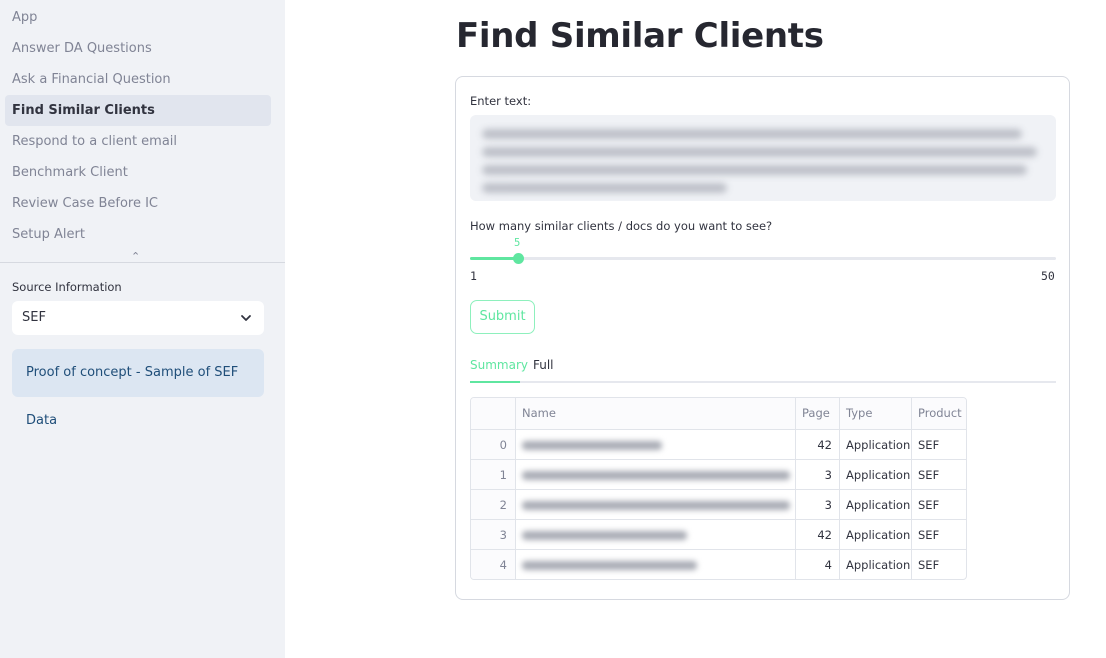  I want to click on sidebar-item-ask-financial-question: Ask a Financial Question, so click(138, 79).